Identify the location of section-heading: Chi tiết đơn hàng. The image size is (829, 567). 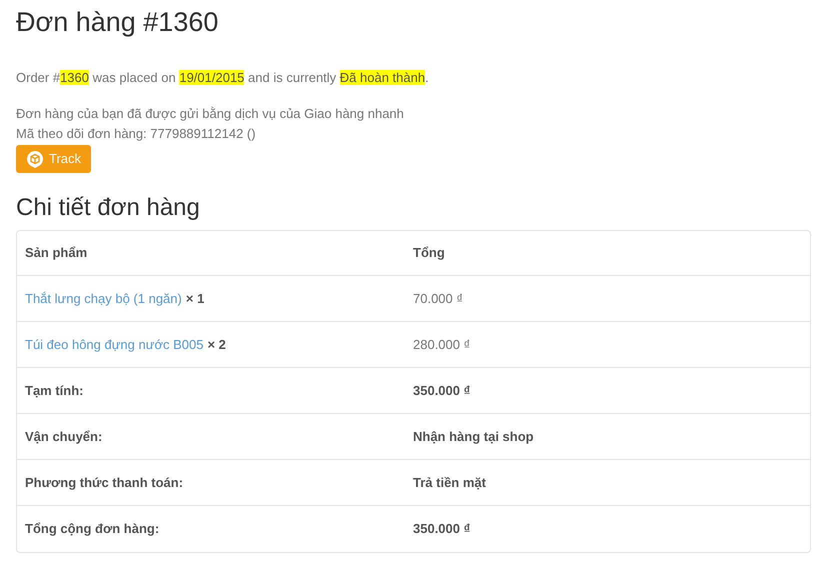
(108, 208).